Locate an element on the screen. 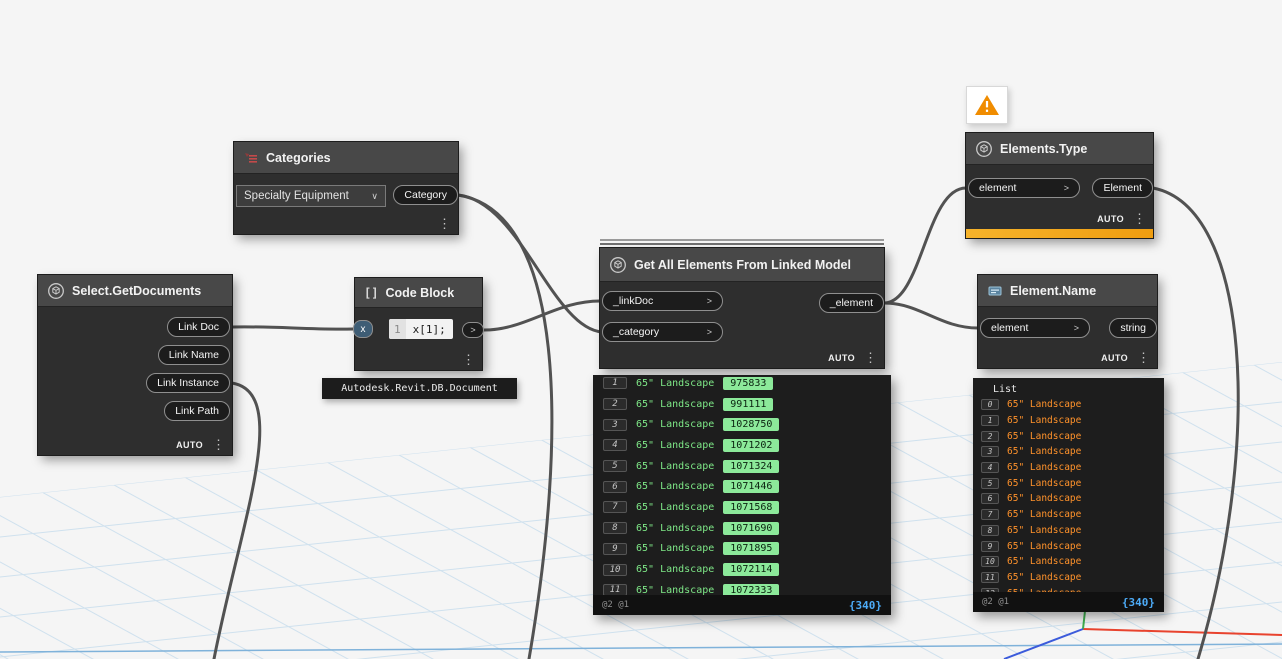  output-port-category: Category is located at coordinates (425, 195).